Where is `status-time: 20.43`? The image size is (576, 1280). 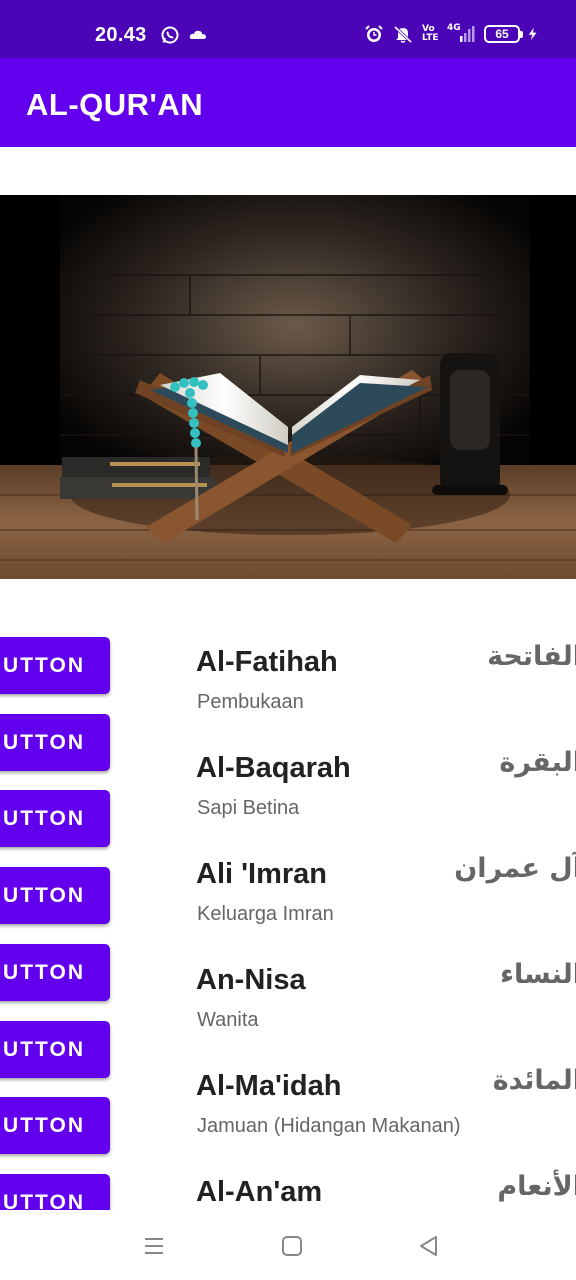
status-time: 20.43 is located at coordinates (121, 35).